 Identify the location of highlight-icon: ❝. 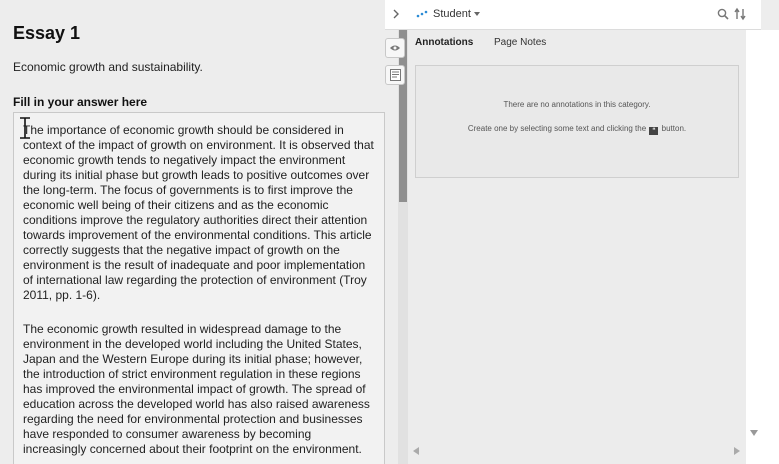
(654, 131).